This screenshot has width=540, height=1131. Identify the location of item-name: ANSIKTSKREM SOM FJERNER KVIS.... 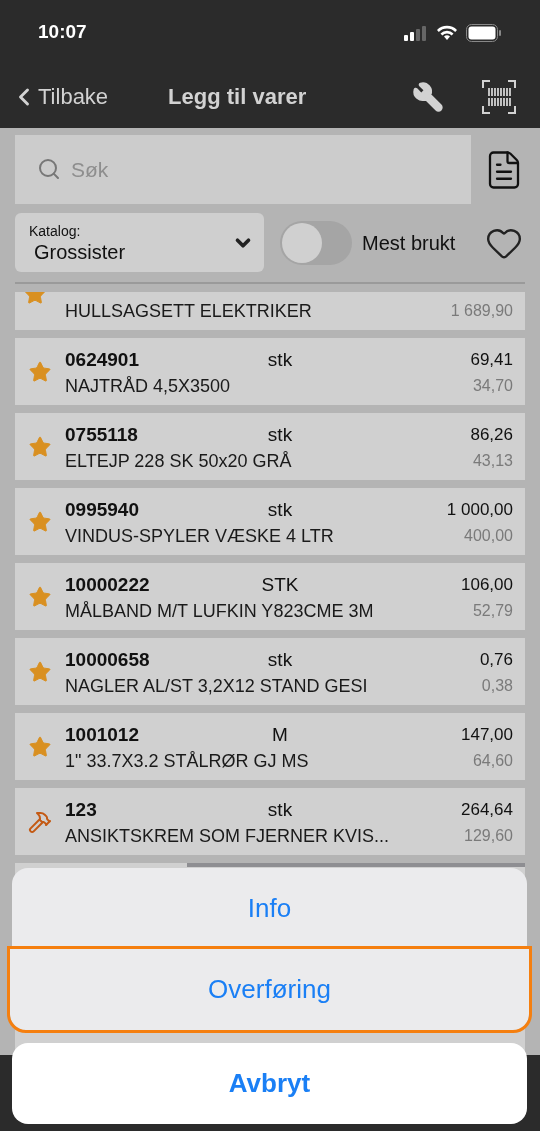
(227, 836).